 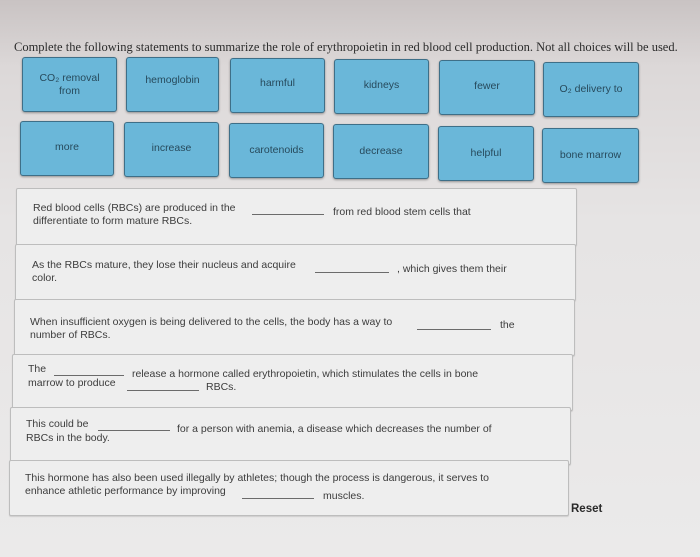 I want to click on choice-label: fewer, so click(x=487, y=86).